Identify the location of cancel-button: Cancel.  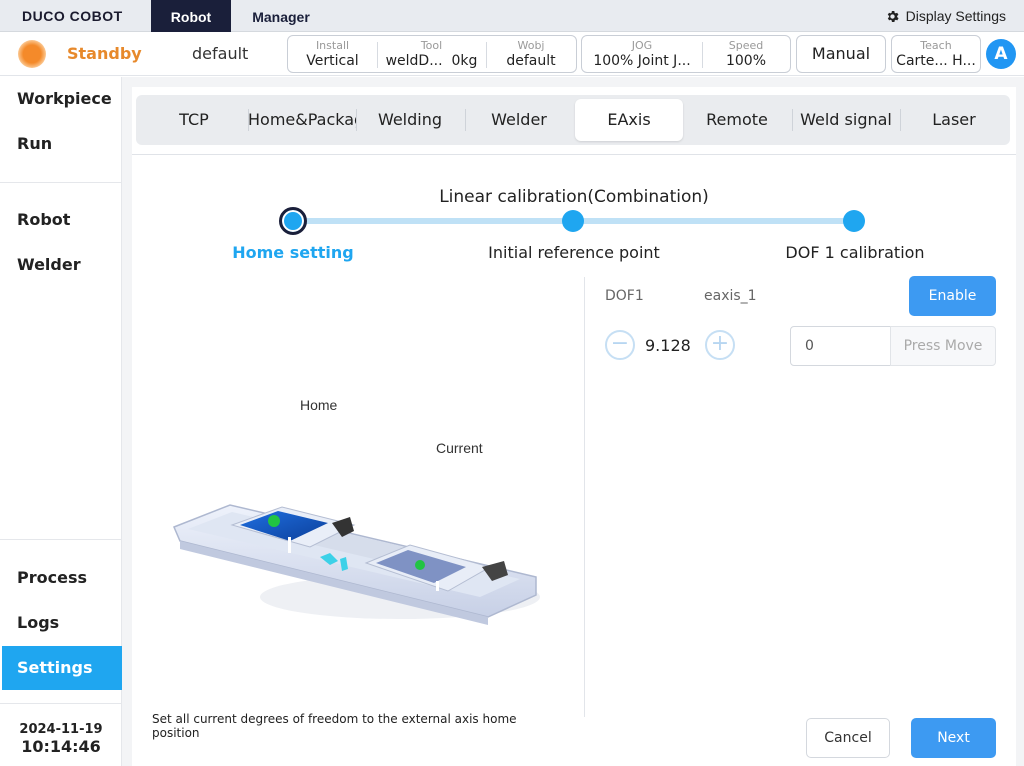
(848, 738).